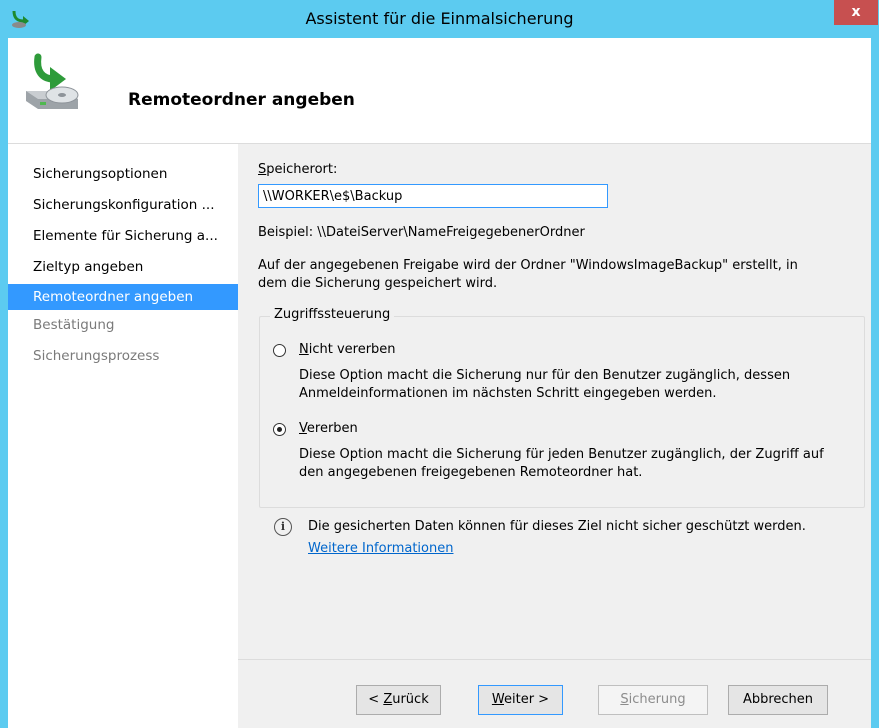 The height and width of the screenshot is (728, 879). What do you see at coordinates (303, 428) in the screenshot?
I see `label-vererben-mnemonic: V` at bounding box center [303, 428].